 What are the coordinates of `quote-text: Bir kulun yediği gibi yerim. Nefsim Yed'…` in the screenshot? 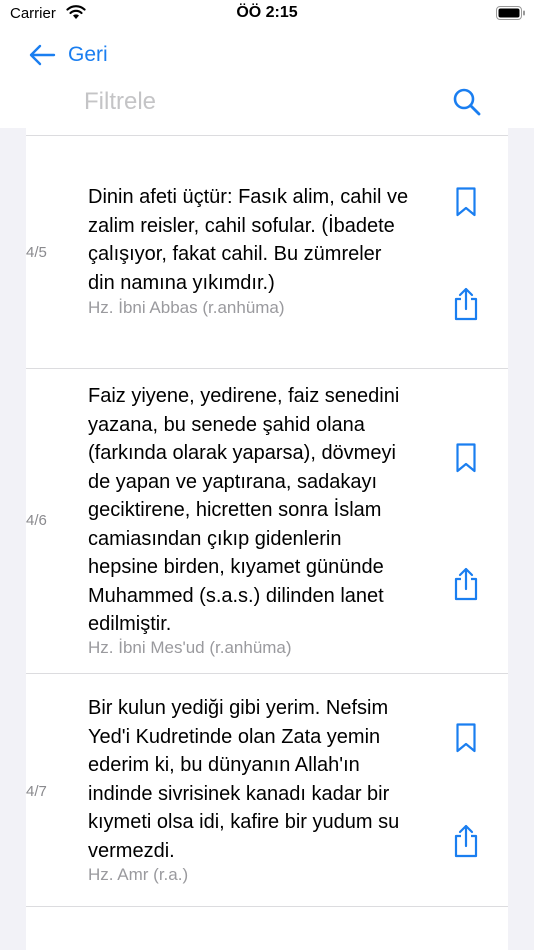 It's located at (244, 779).